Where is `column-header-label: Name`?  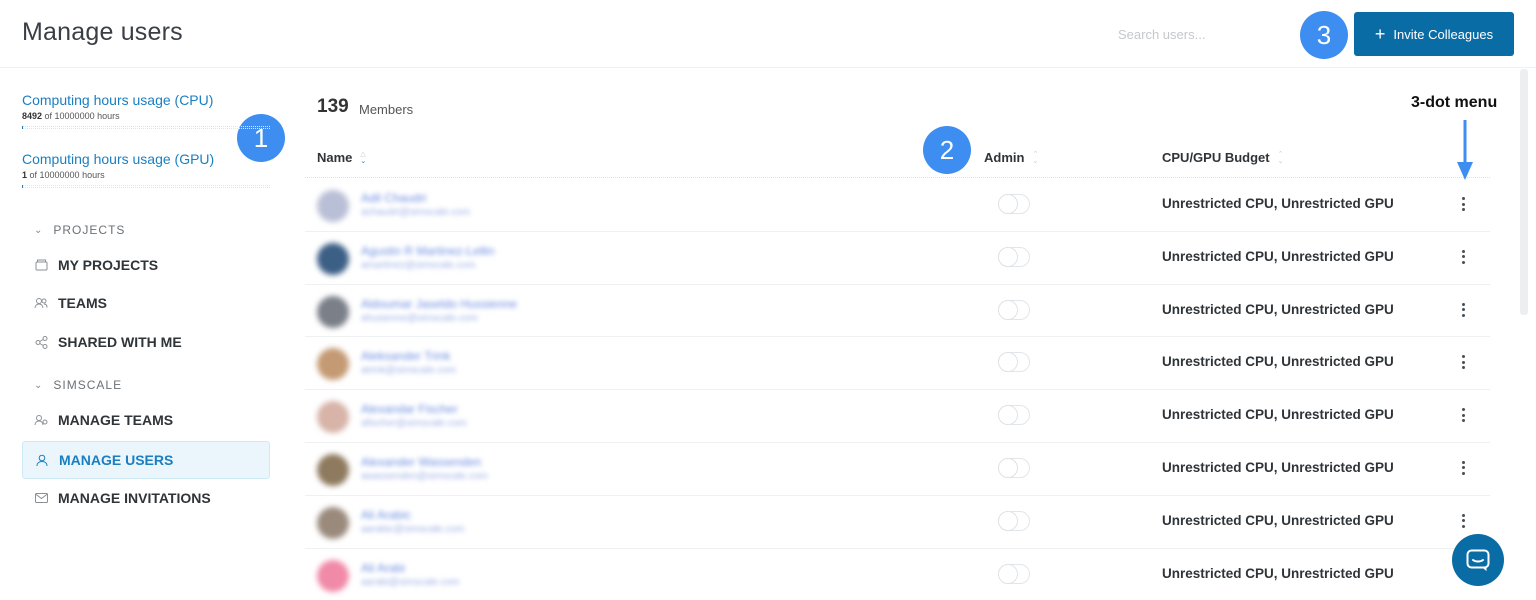
column-header-label: Name is located at coordinates (335, 157).